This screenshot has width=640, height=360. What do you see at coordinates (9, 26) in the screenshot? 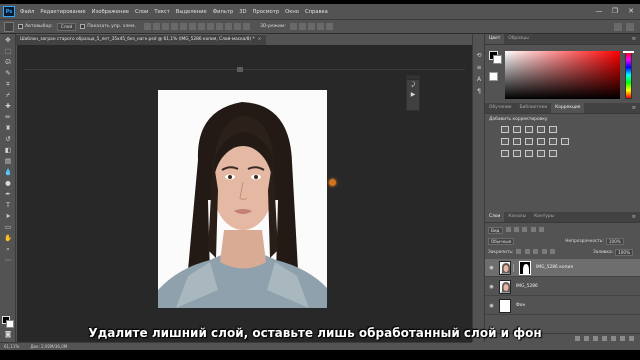
I see `move-tool-preset-icon` at bounding box center [9, 26].